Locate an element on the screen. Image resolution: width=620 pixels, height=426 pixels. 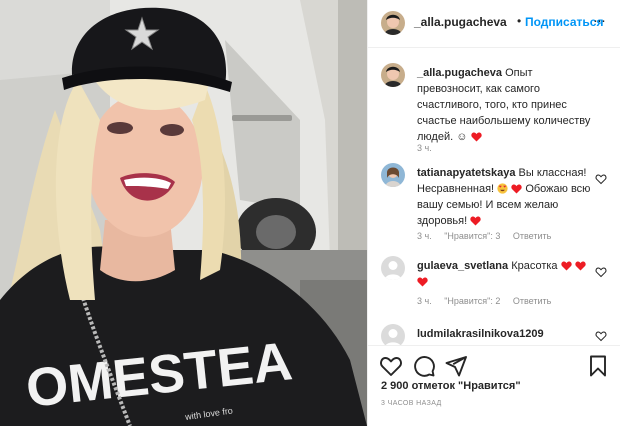
comment: ludmilakrasilnikova1209 is located at coordinates (494, 334).